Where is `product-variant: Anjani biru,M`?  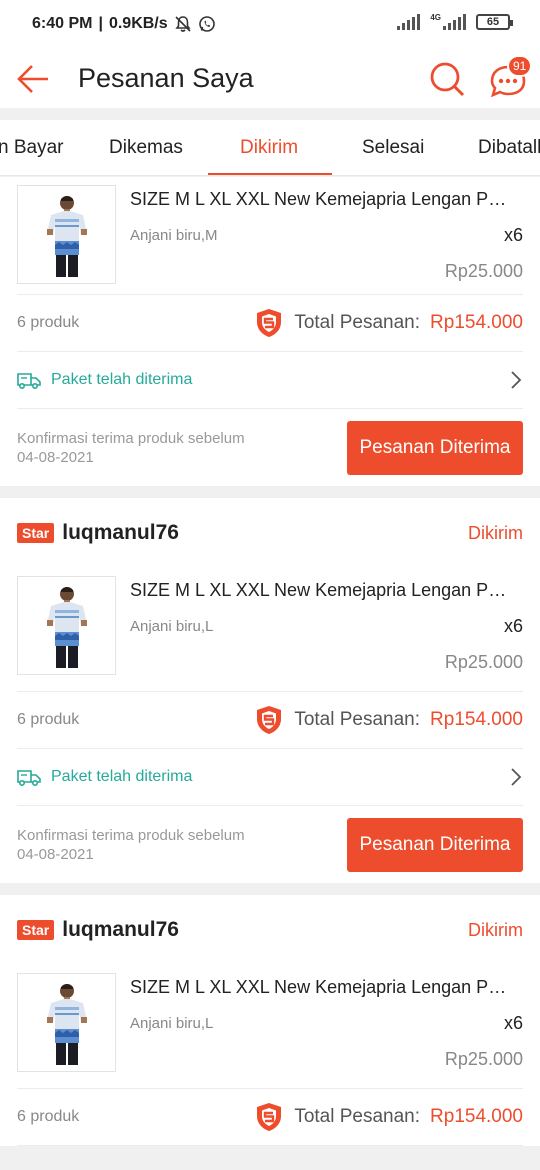 product-variant: Anjani biru,M is located at coordinates (174, 235).